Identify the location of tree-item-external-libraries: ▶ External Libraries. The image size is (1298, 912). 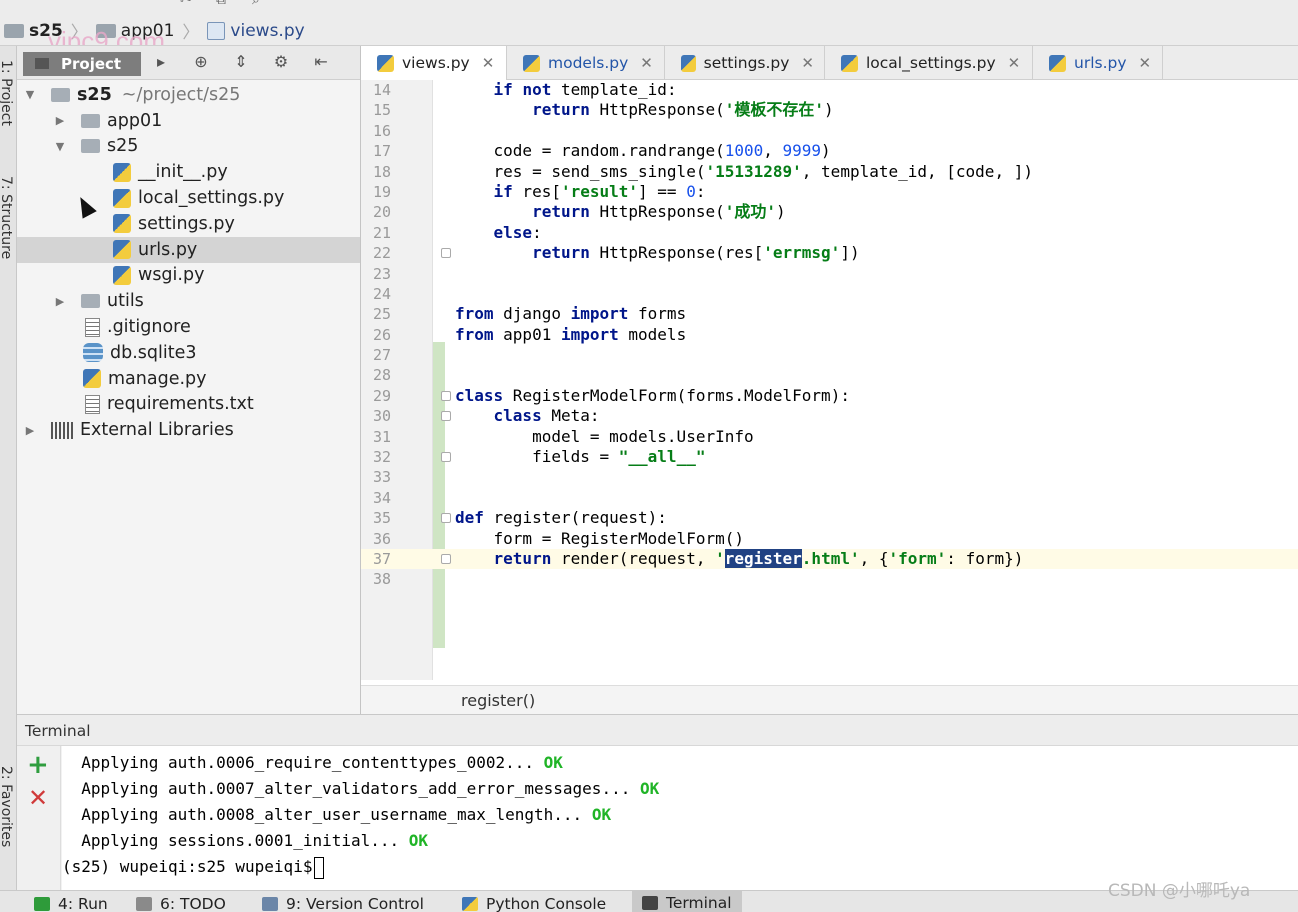
(188, 430).